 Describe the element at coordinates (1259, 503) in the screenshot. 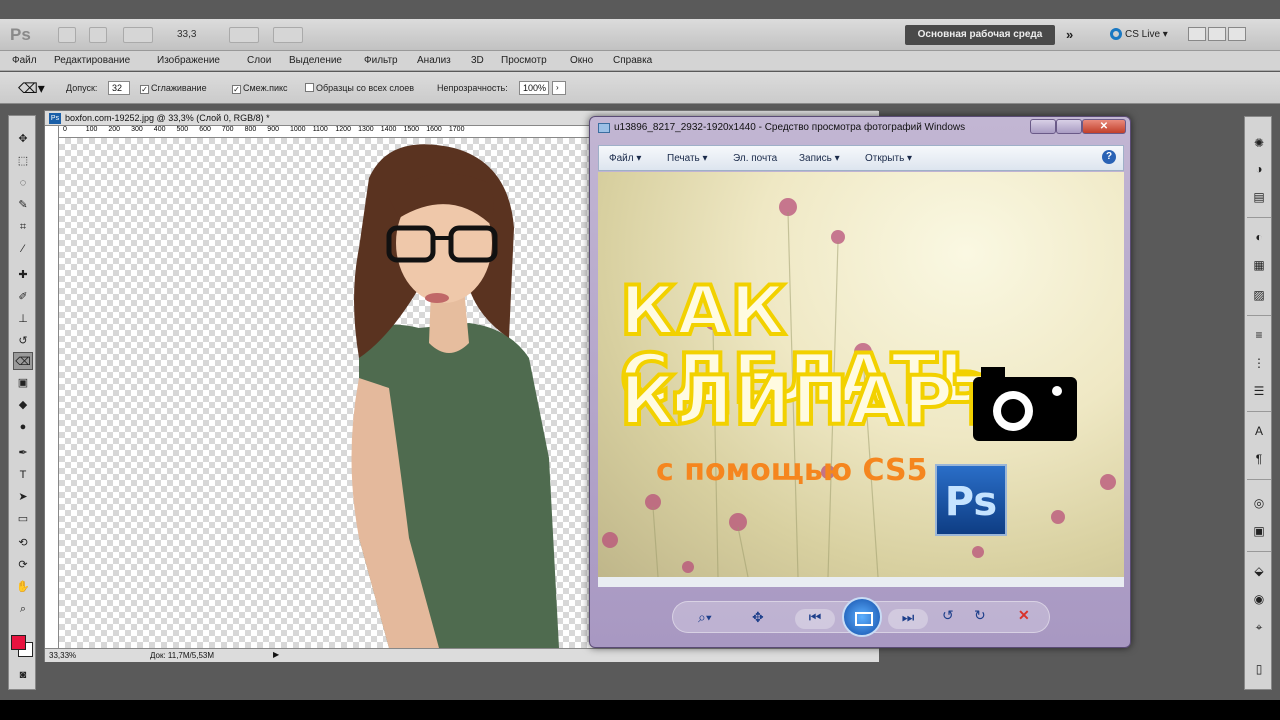

I see `clone-source-panel-icon: ◎` at that location.